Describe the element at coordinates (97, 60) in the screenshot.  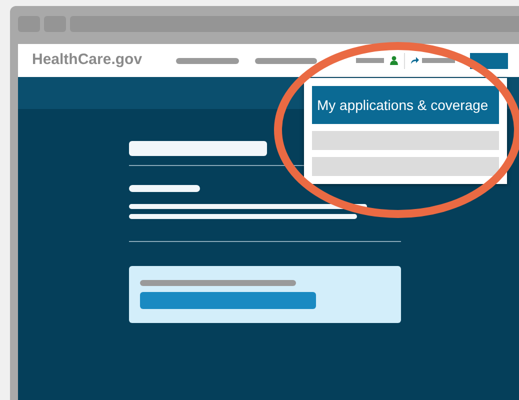
I see `site-logo: HealthCare.gov` at that location.